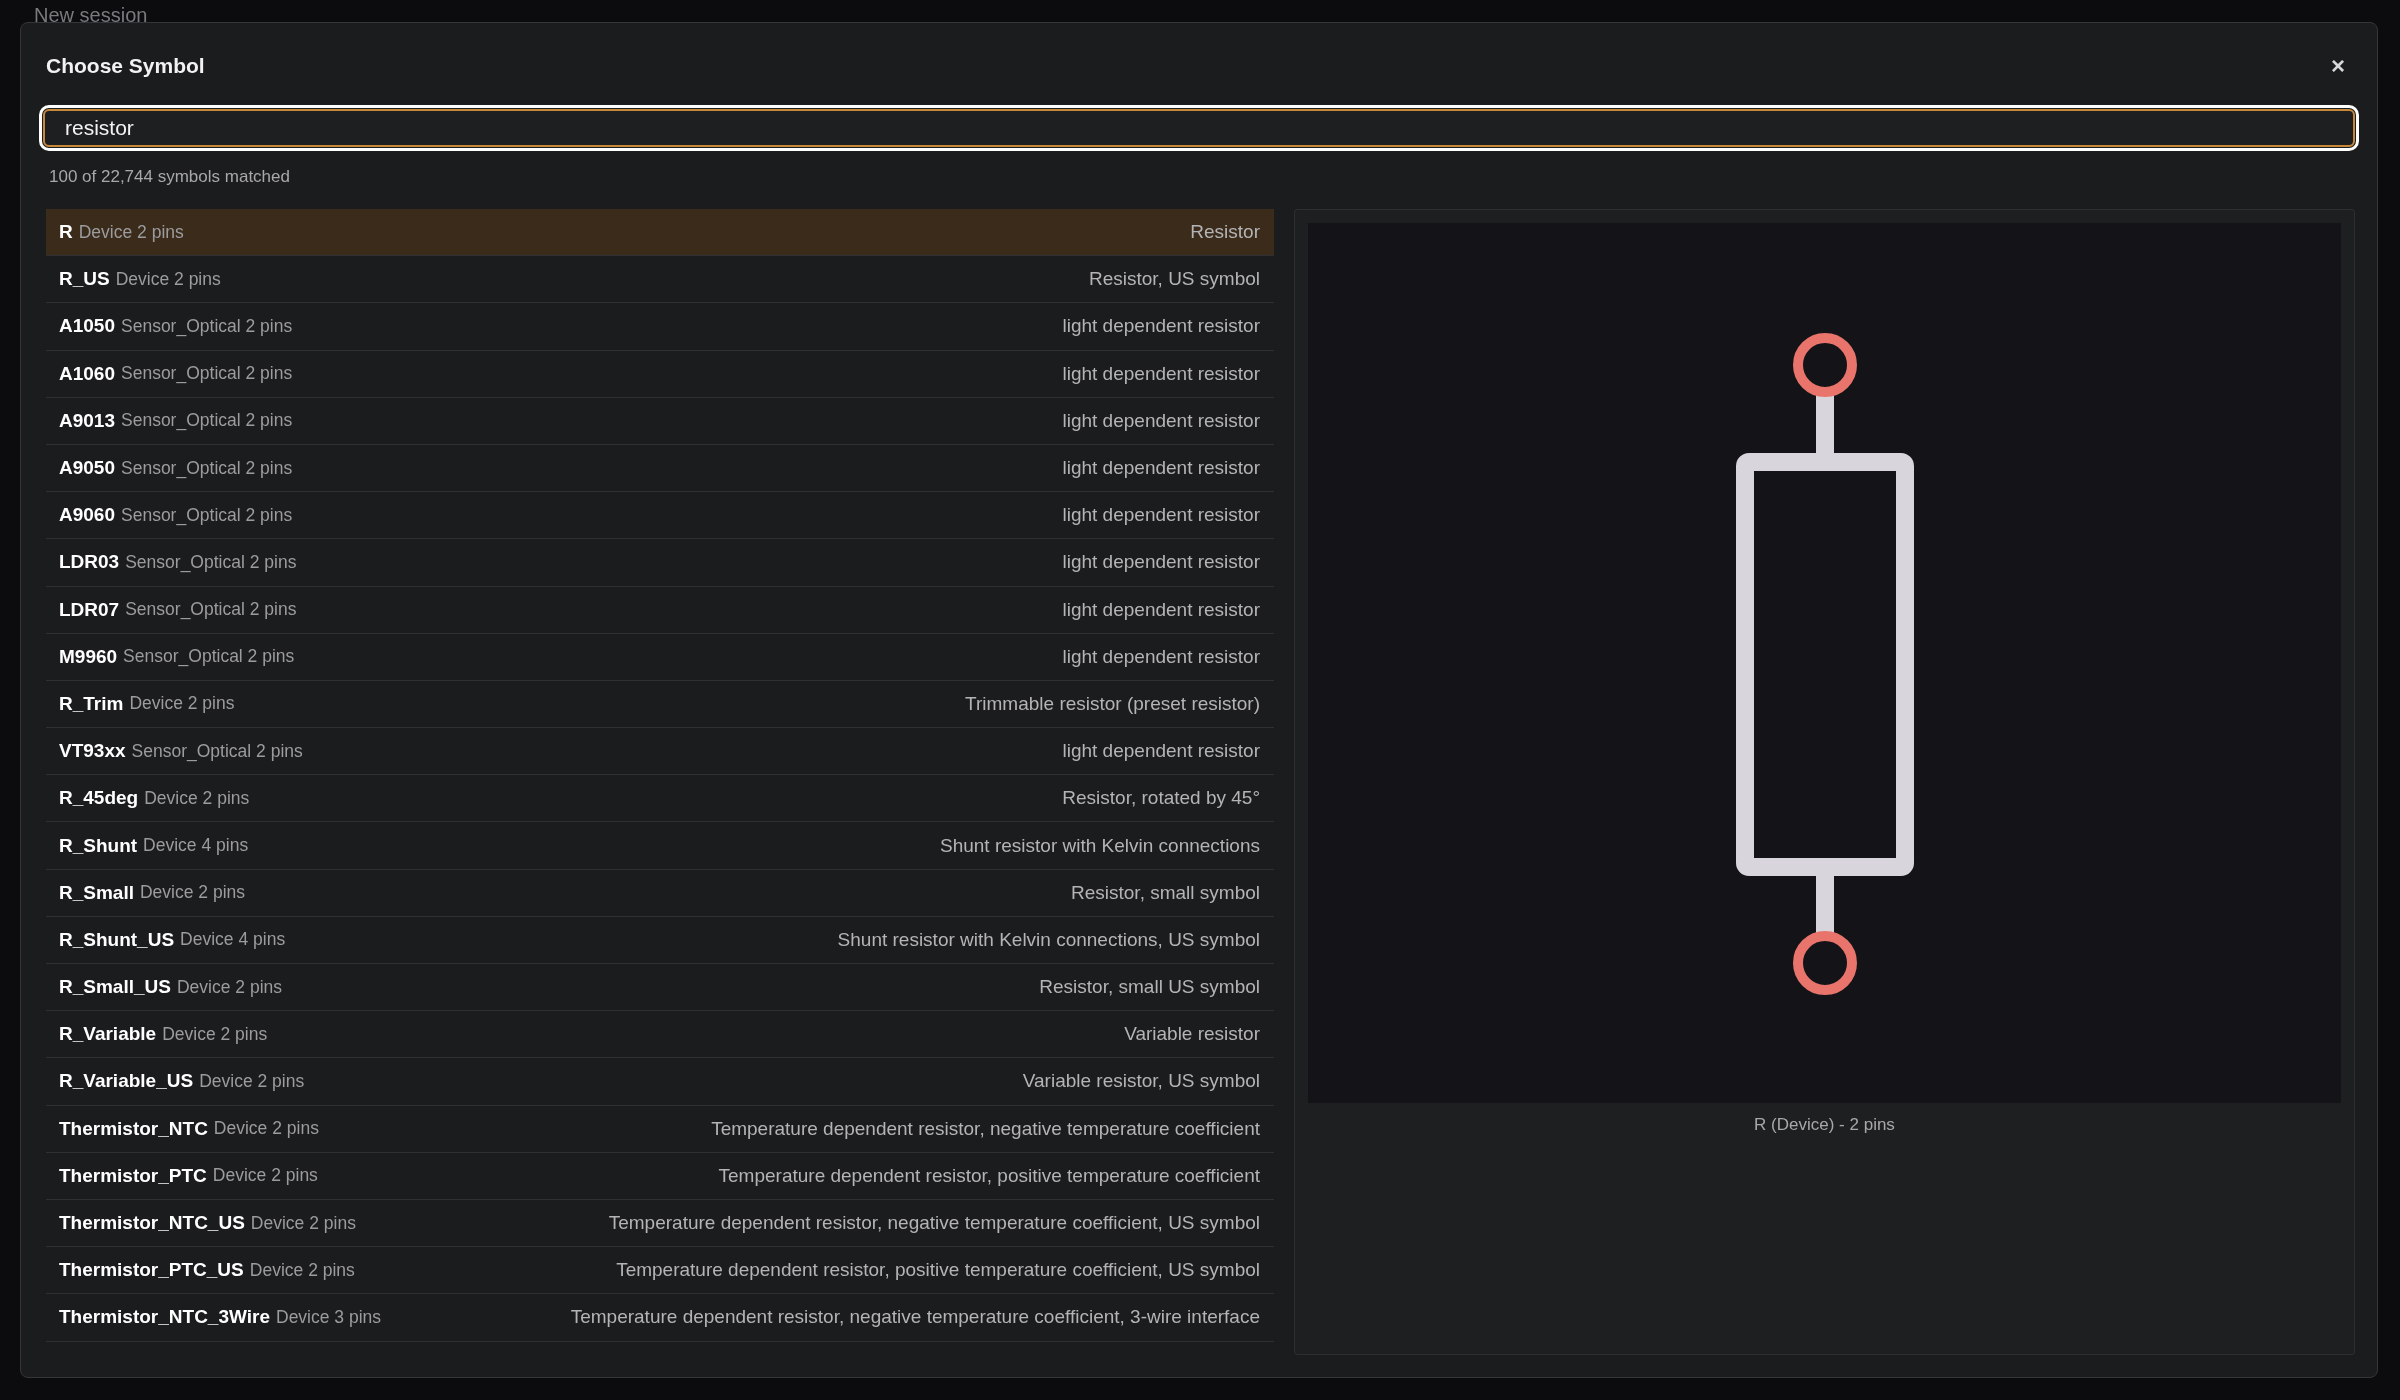 This screenshot has height=1400, width=2400. I want to click on symbol-description: Temperature dependent resistor, positive temperature coefficient, US symbol, so click(938, 1270).